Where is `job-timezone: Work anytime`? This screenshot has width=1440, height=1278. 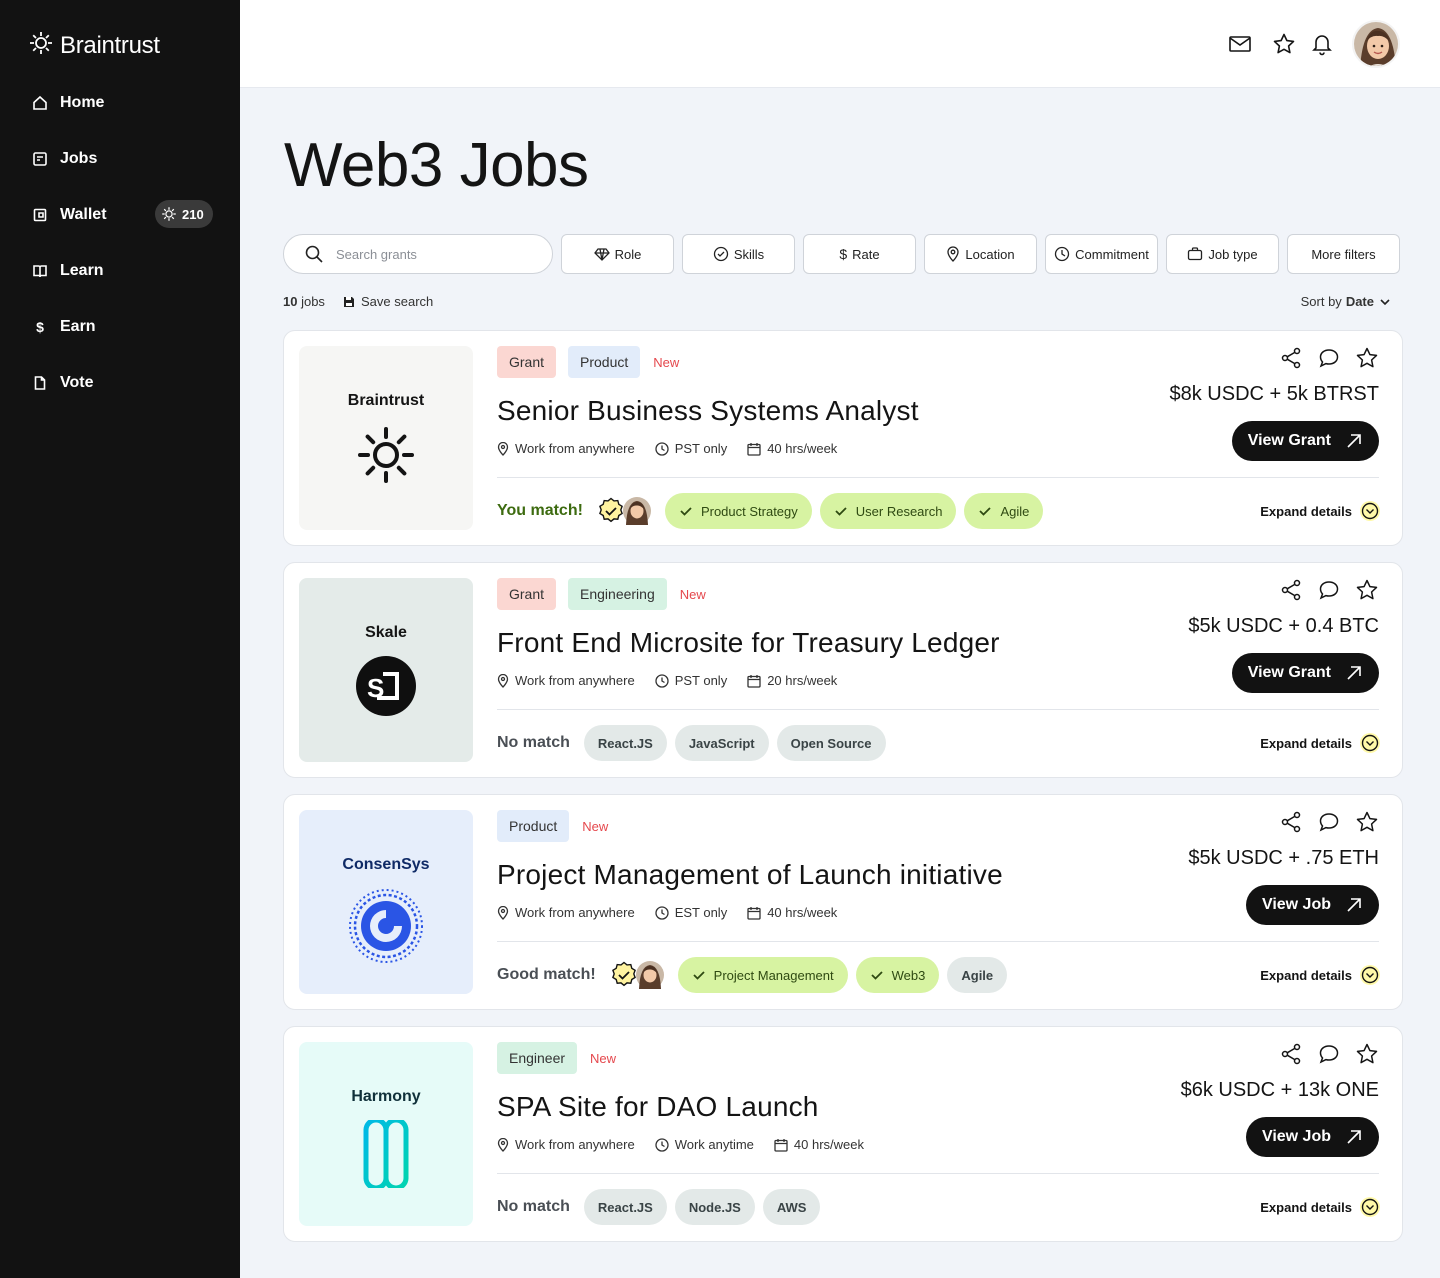
job-timezone: Work anytime is located at coordinates (714, 1144).